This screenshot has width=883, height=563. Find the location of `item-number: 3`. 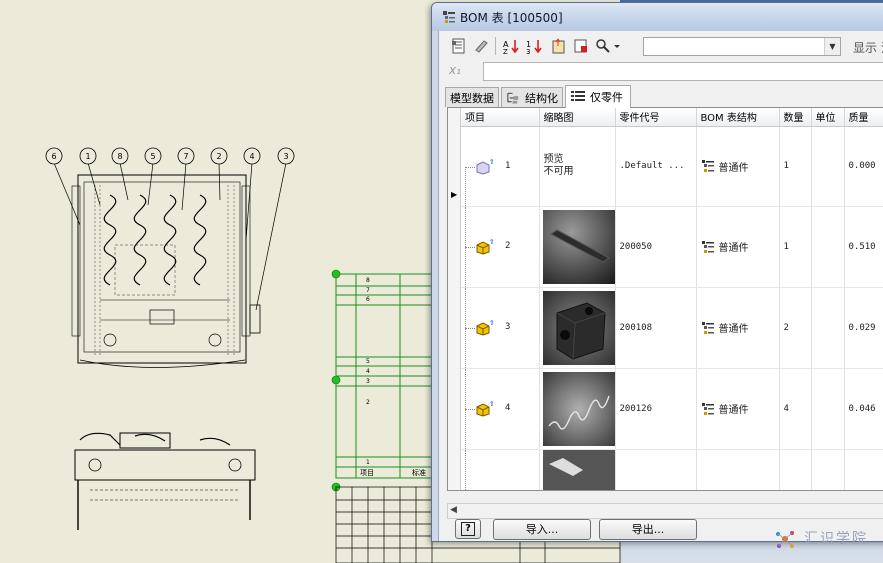

item-number: 3 is located at coordinates (508, 326).